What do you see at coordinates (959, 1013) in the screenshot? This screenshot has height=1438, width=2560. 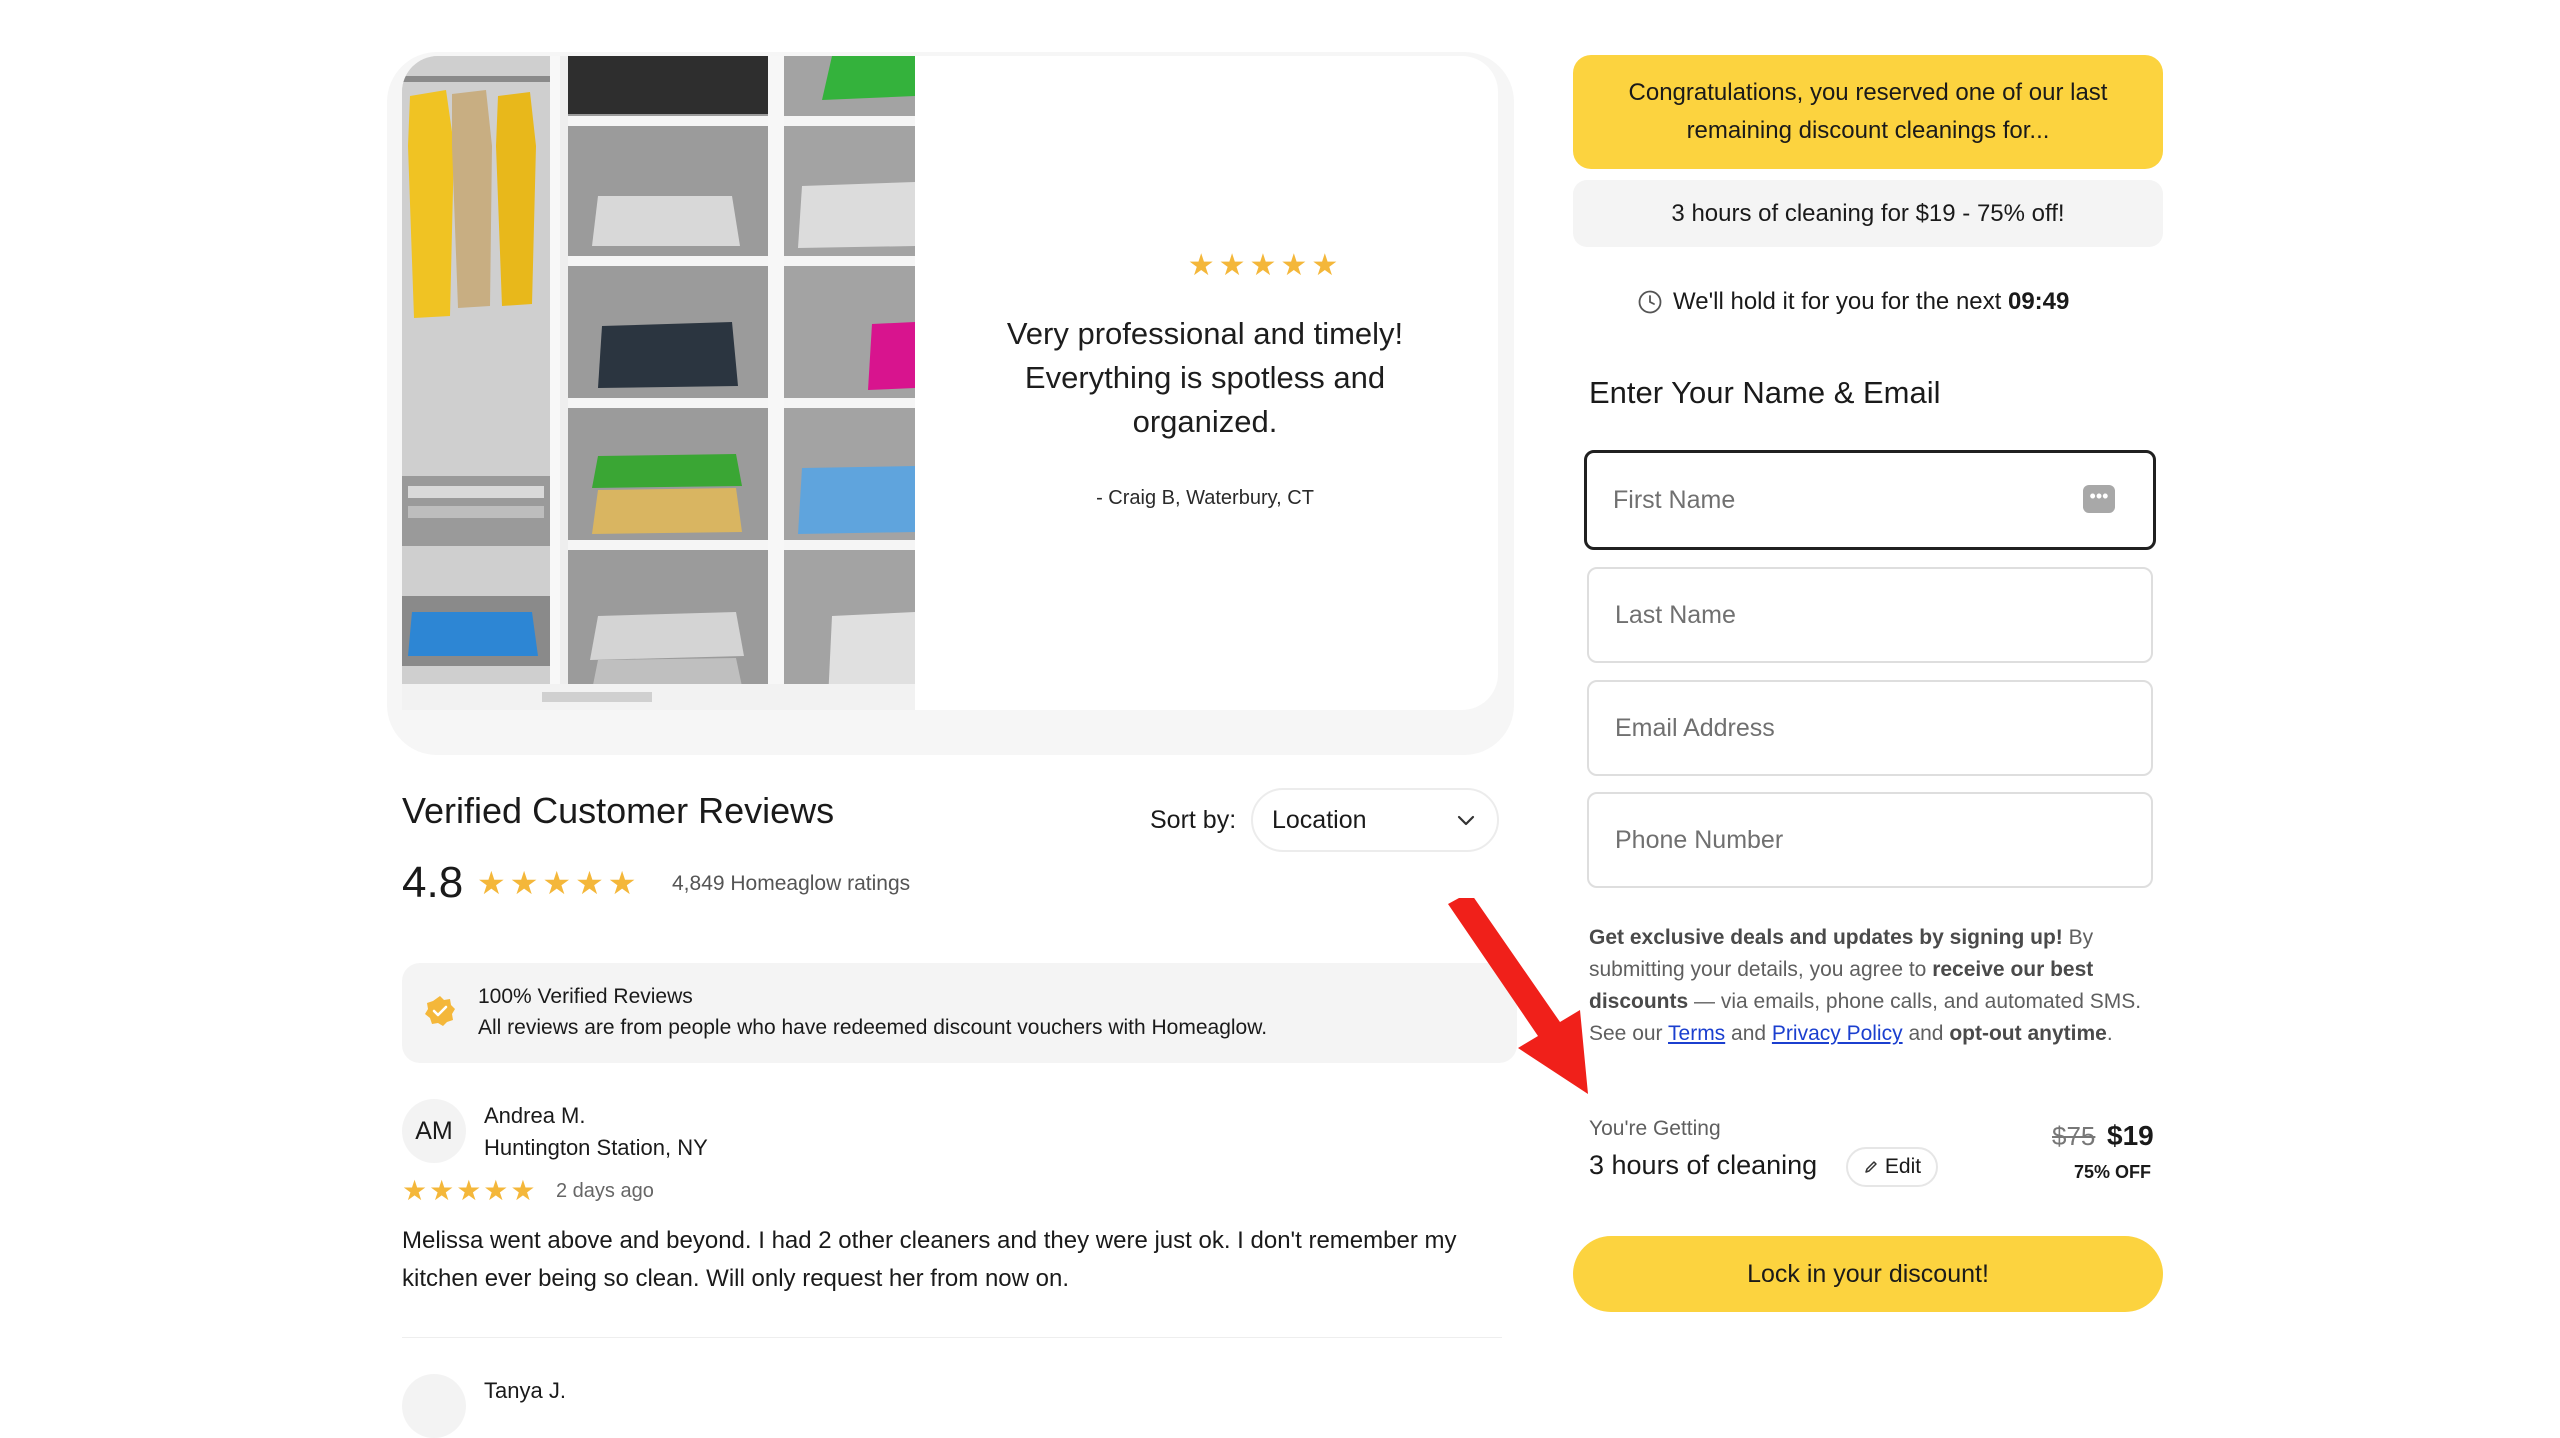 I see `verified-banner` at bounding box center [959, 1013].